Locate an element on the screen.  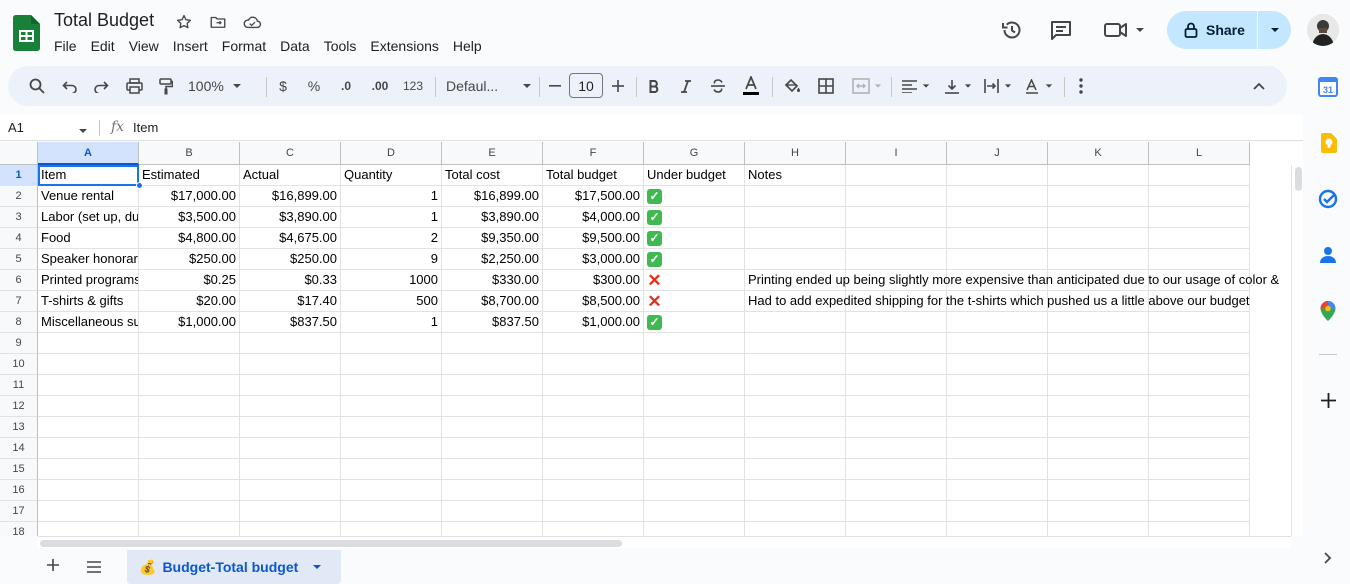
row-header: 8 is located at coordinates (19, 322).